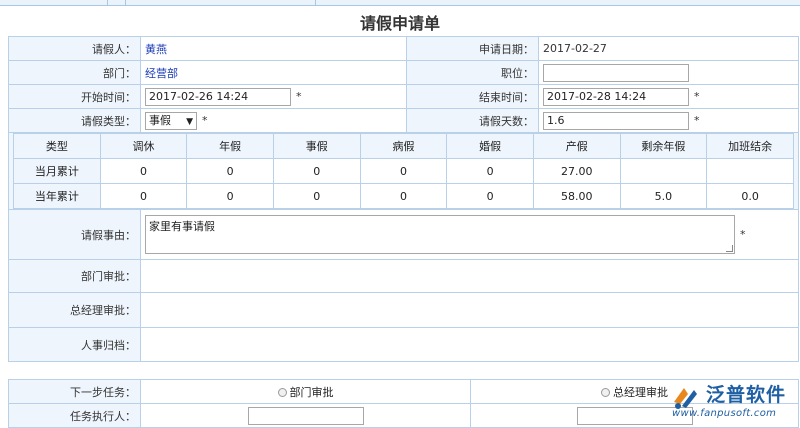 This screenshot has width=800, height=428. Describe the element at coordinates (74, 120) in the screenshot. I see `leave-type-label: 请假类型：` at that location.